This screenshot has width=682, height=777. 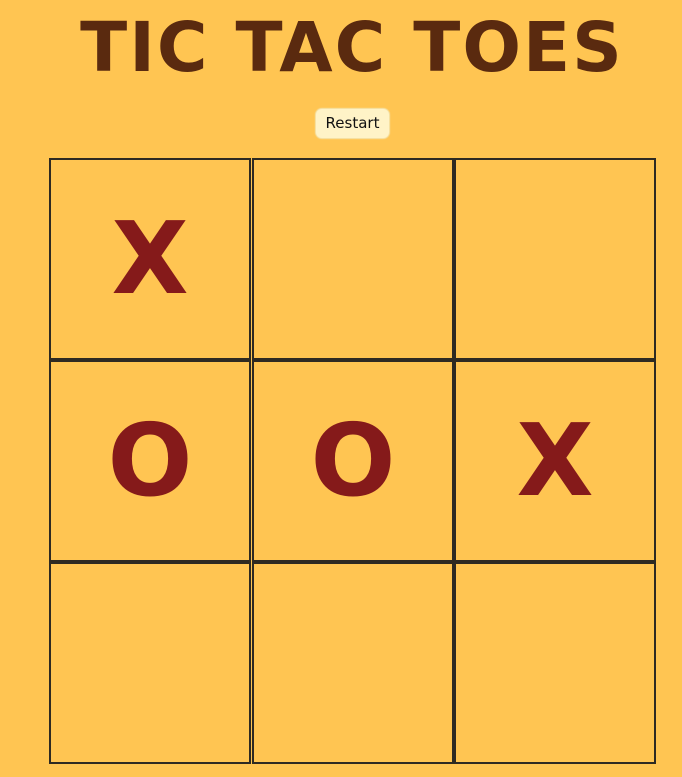 I want to click on board-cell-3: O, so click(x=150, y=461).